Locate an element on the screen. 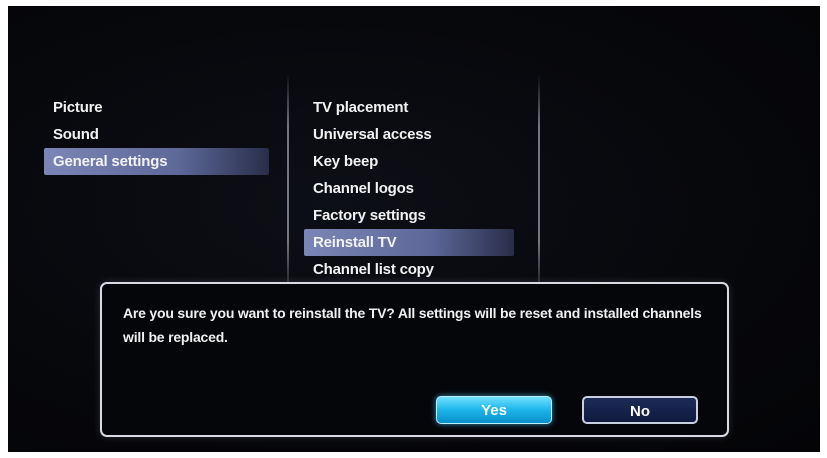 The height and width of the screenshot is (458, 827). menu-item-tv-placement: TV placement is located at coordinates (409, 107).